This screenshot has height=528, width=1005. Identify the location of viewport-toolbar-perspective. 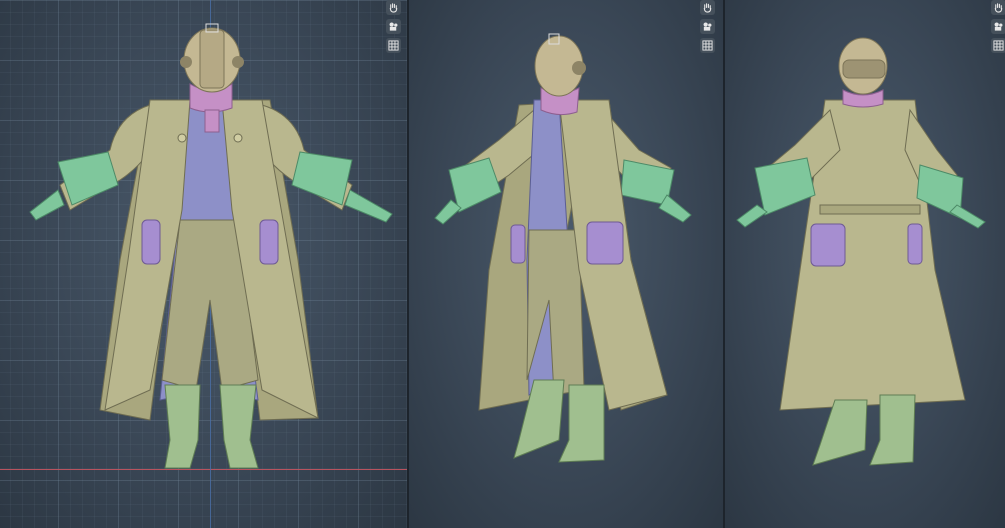
(707, 26).